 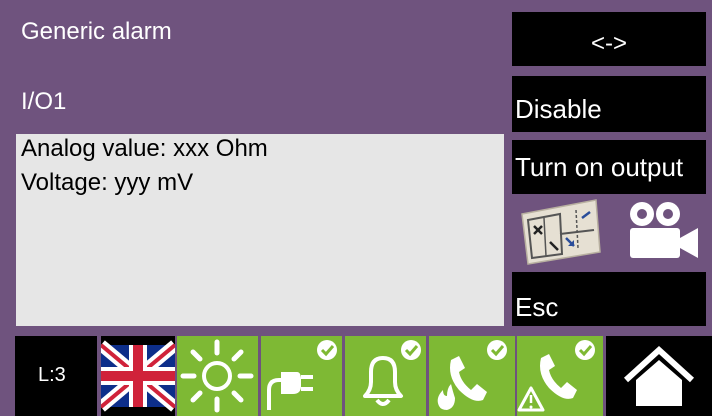 I want to click on power-plug-check-icon, so click(x=302, y=375).